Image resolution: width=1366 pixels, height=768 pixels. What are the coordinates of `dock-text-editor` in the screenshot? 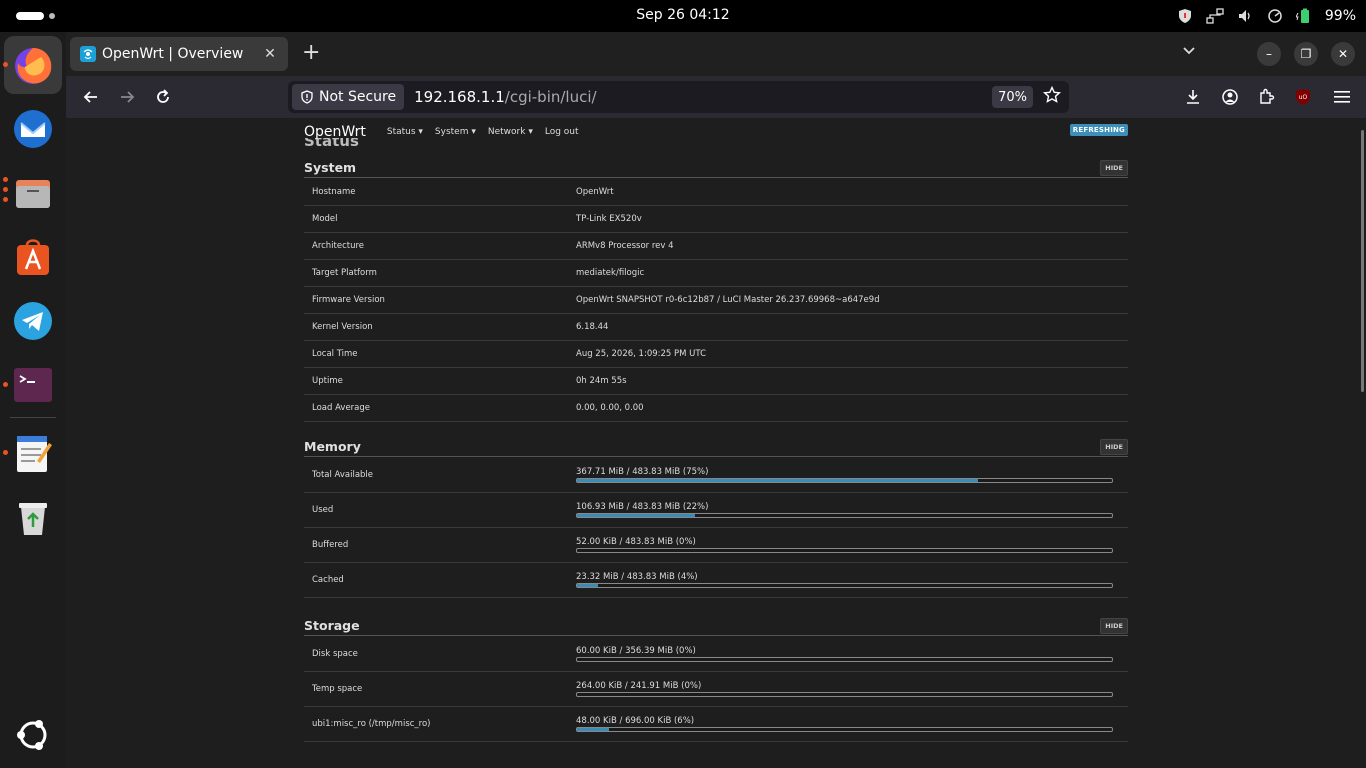 It's located at (33, 453).